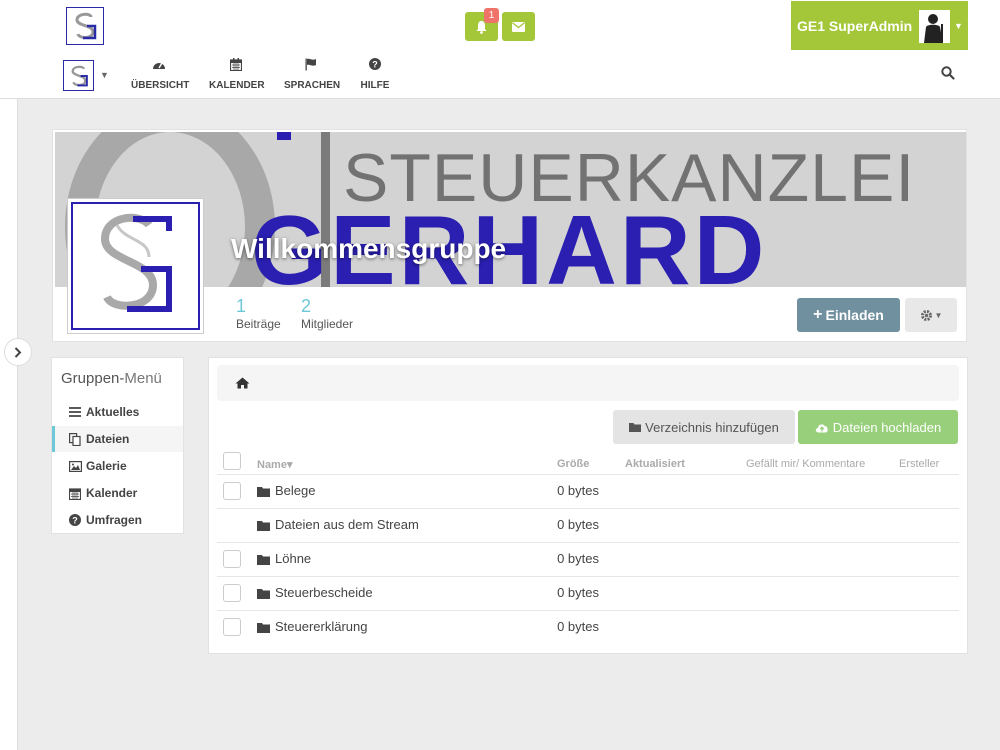 This screenshot has height=750, width=1000. Describe the element at coordinates (75, 412) in the screenshot. I see `list-icon` at that location.